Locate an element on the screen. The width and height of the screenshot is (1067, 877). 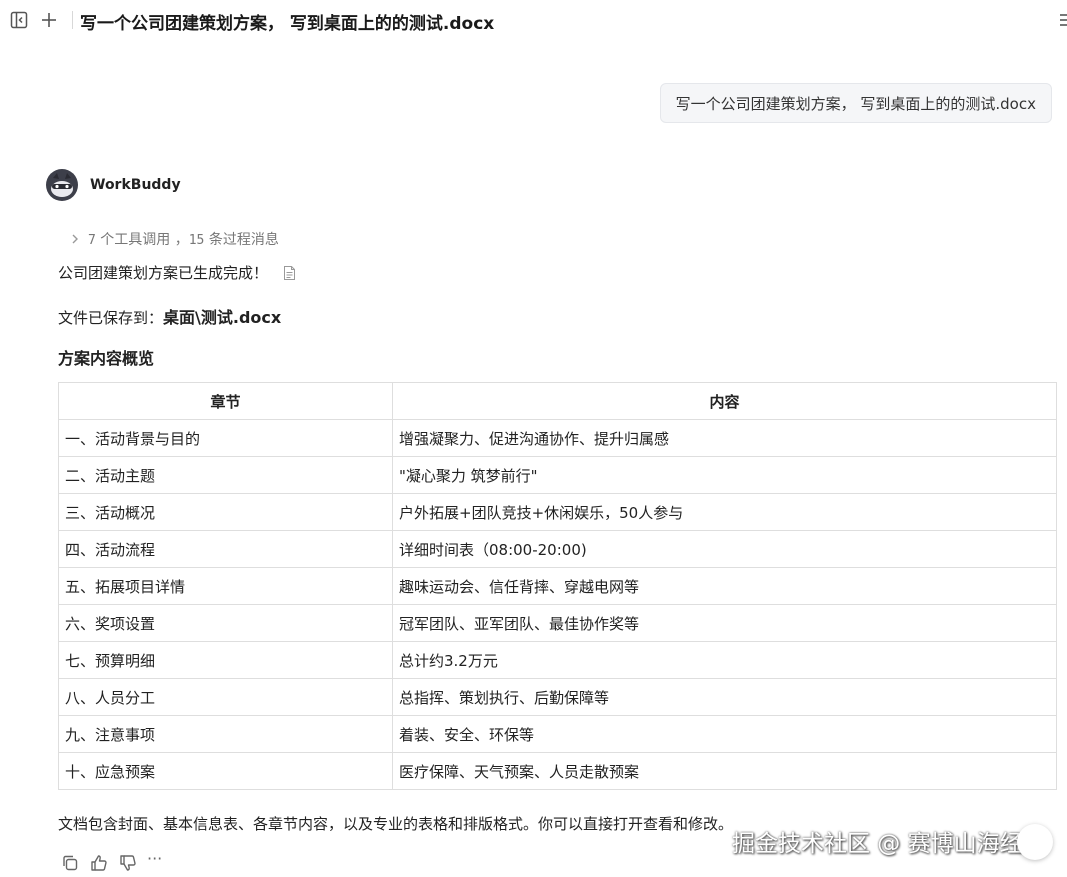
content-cell: 增强凝聚力、促进沟通协作、提升归属感 is located at coordinates (724, 438).